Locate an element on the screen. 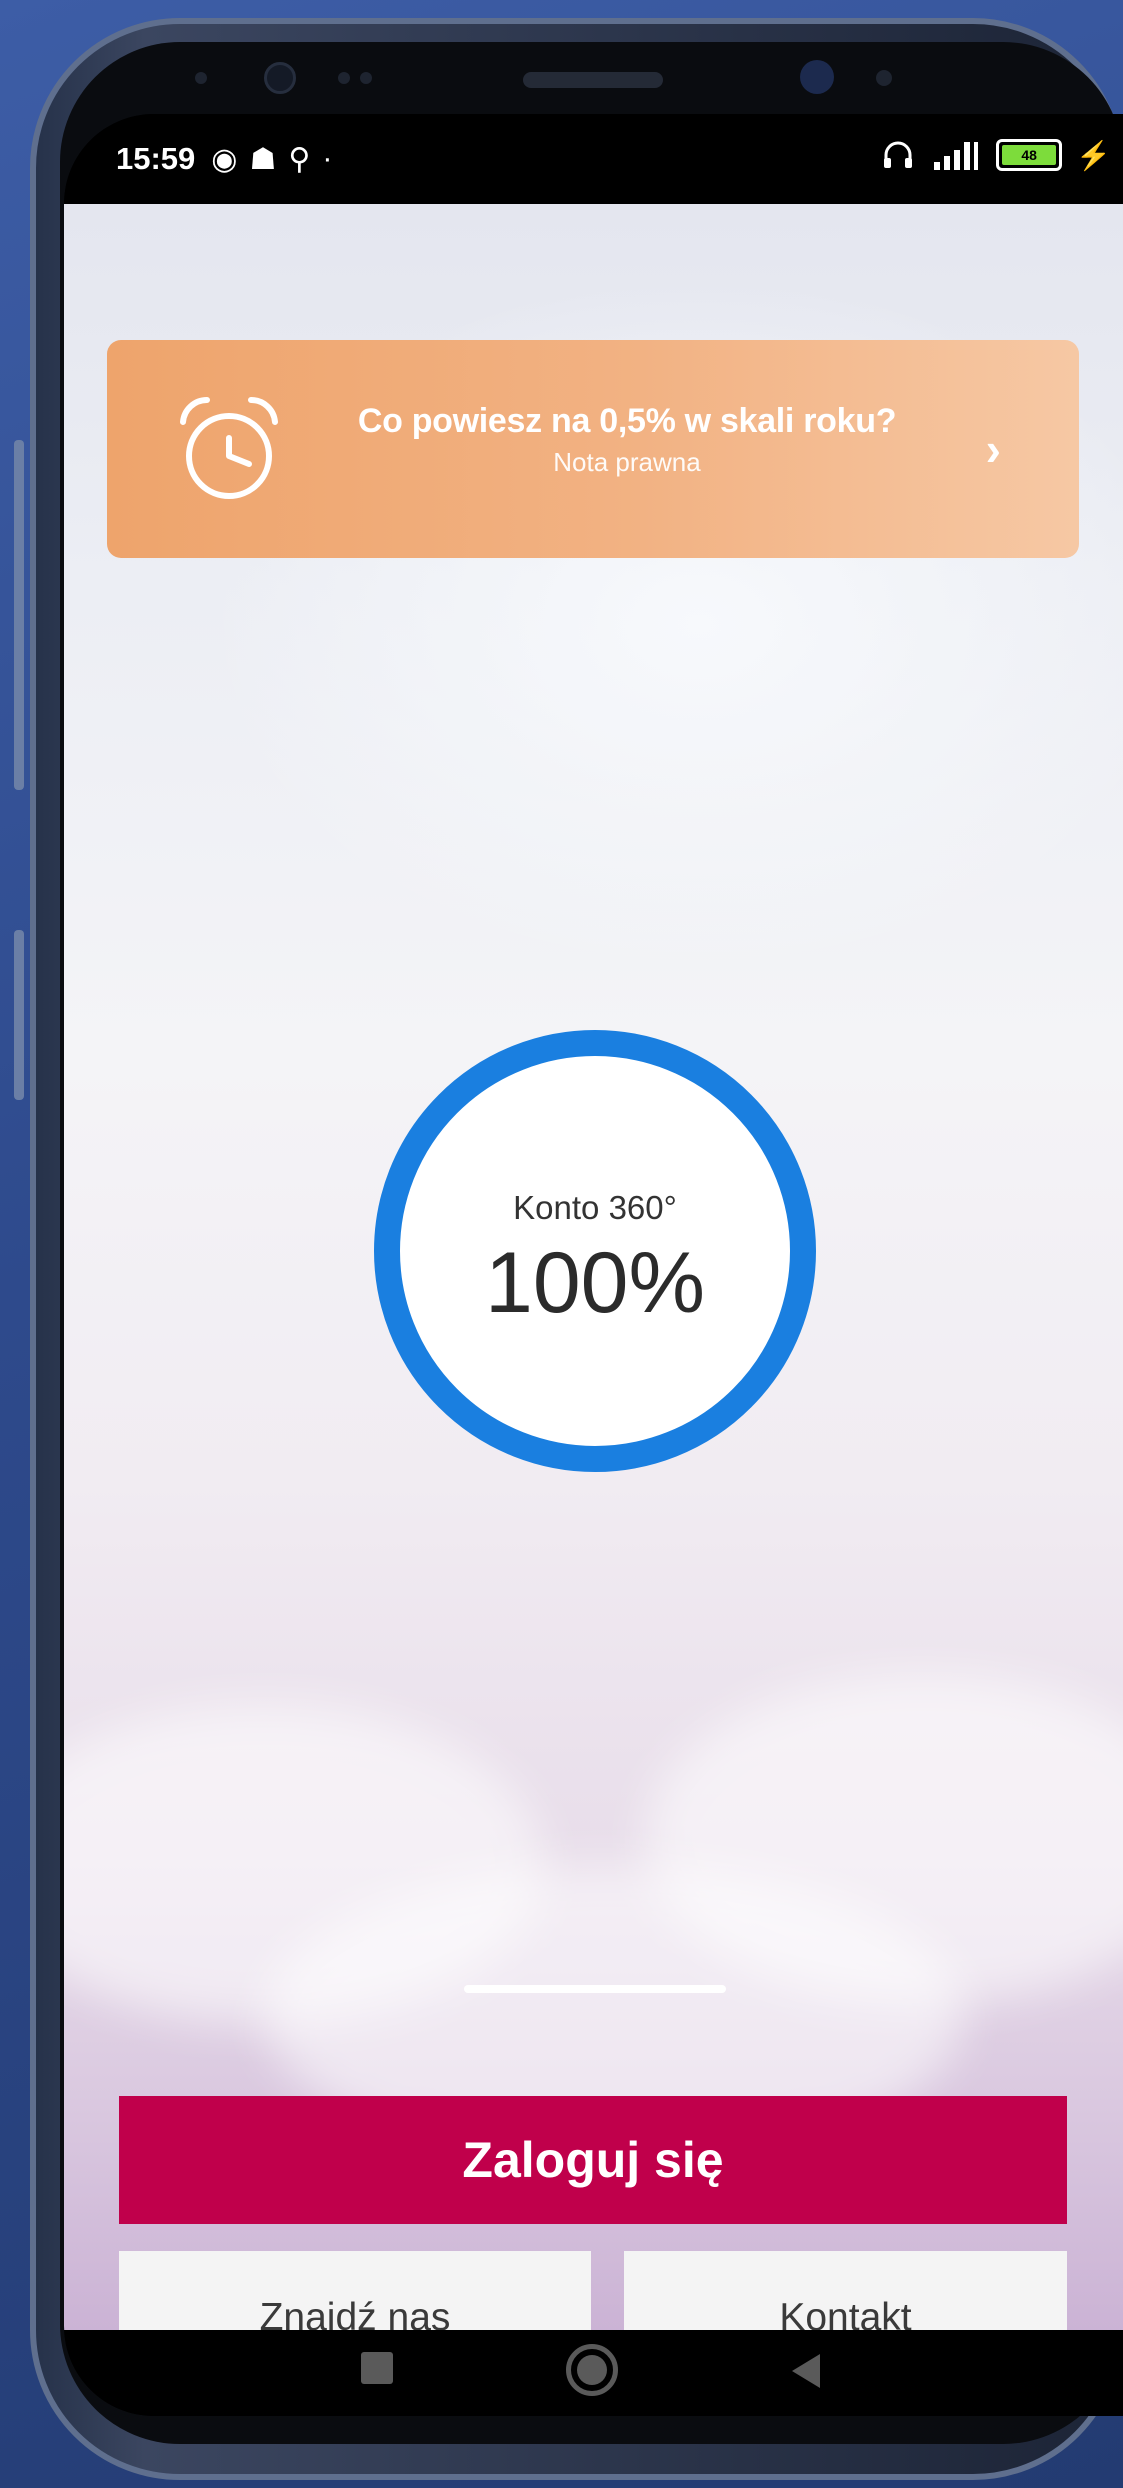  navigation-bar is located at coordinates (593, 2373).